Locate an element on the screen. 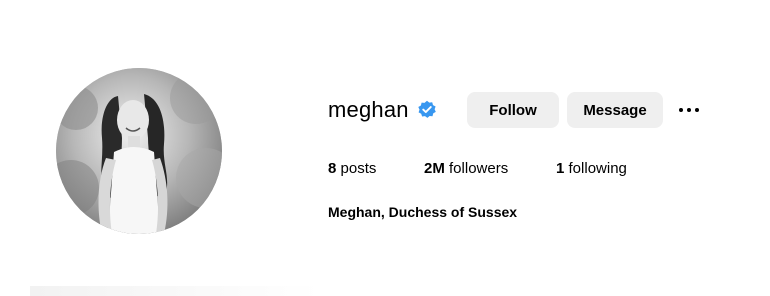 The image size is (770, 296). follow-button: Follow is located at coordinates (513, 110).